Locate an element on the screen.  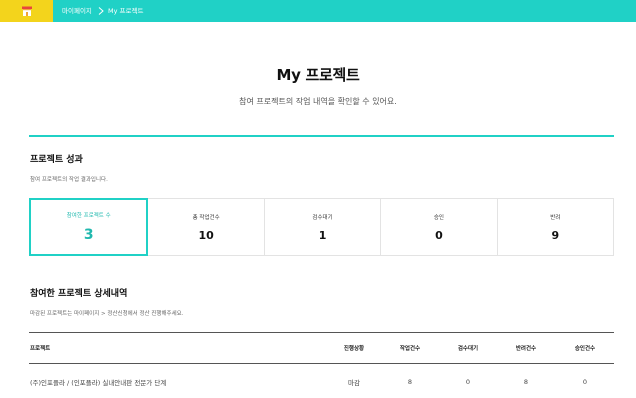
header-divider is located at coordinates (321, 136).